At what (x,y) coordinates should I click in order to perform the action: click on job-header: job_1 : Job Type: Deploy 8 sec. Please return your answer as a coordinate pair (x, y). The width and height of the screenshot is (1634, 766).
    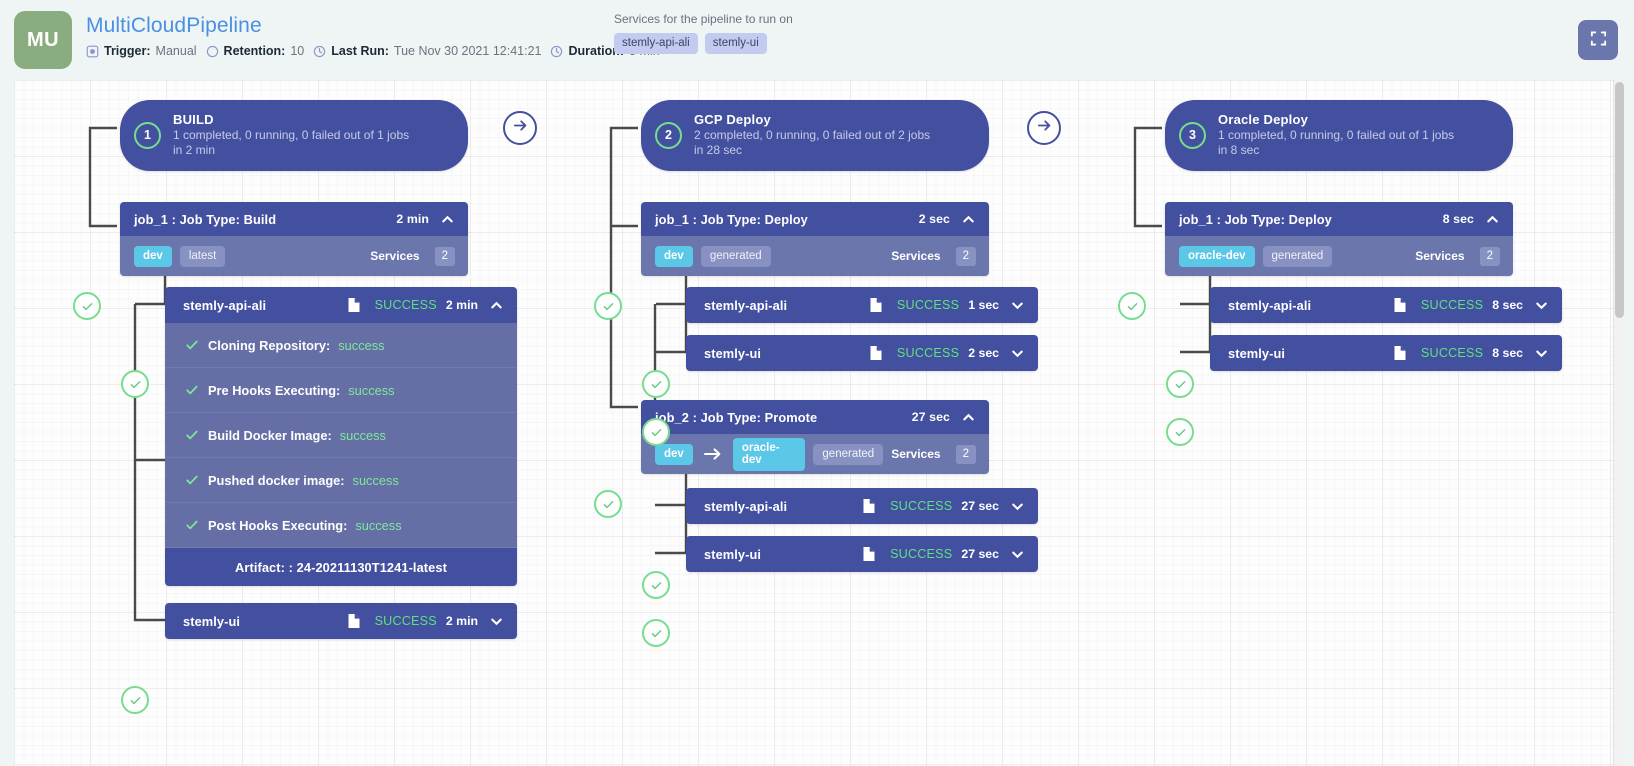
    Looking at the image, I should click on (1339, 219).